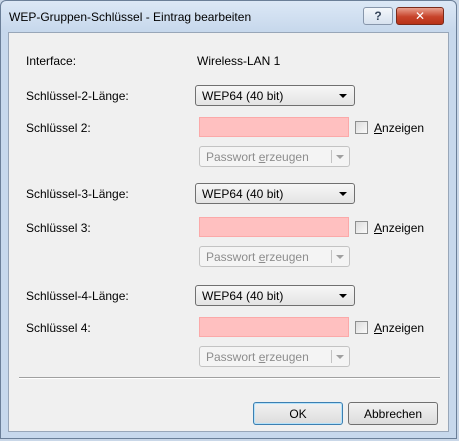 The height and width of the screenshot is (441, 459). What do you see at coordinates (361, 127) in the screenshot?
I see `key2-show-checkbox` at bounding box center [361, 127].